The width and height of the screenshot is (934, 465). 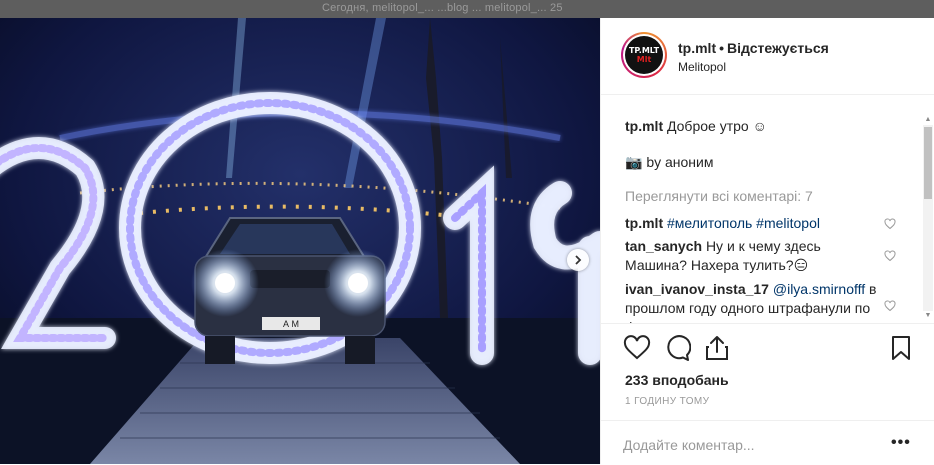 I want to click on more-options-button: •••, so click(x=901, y=443).